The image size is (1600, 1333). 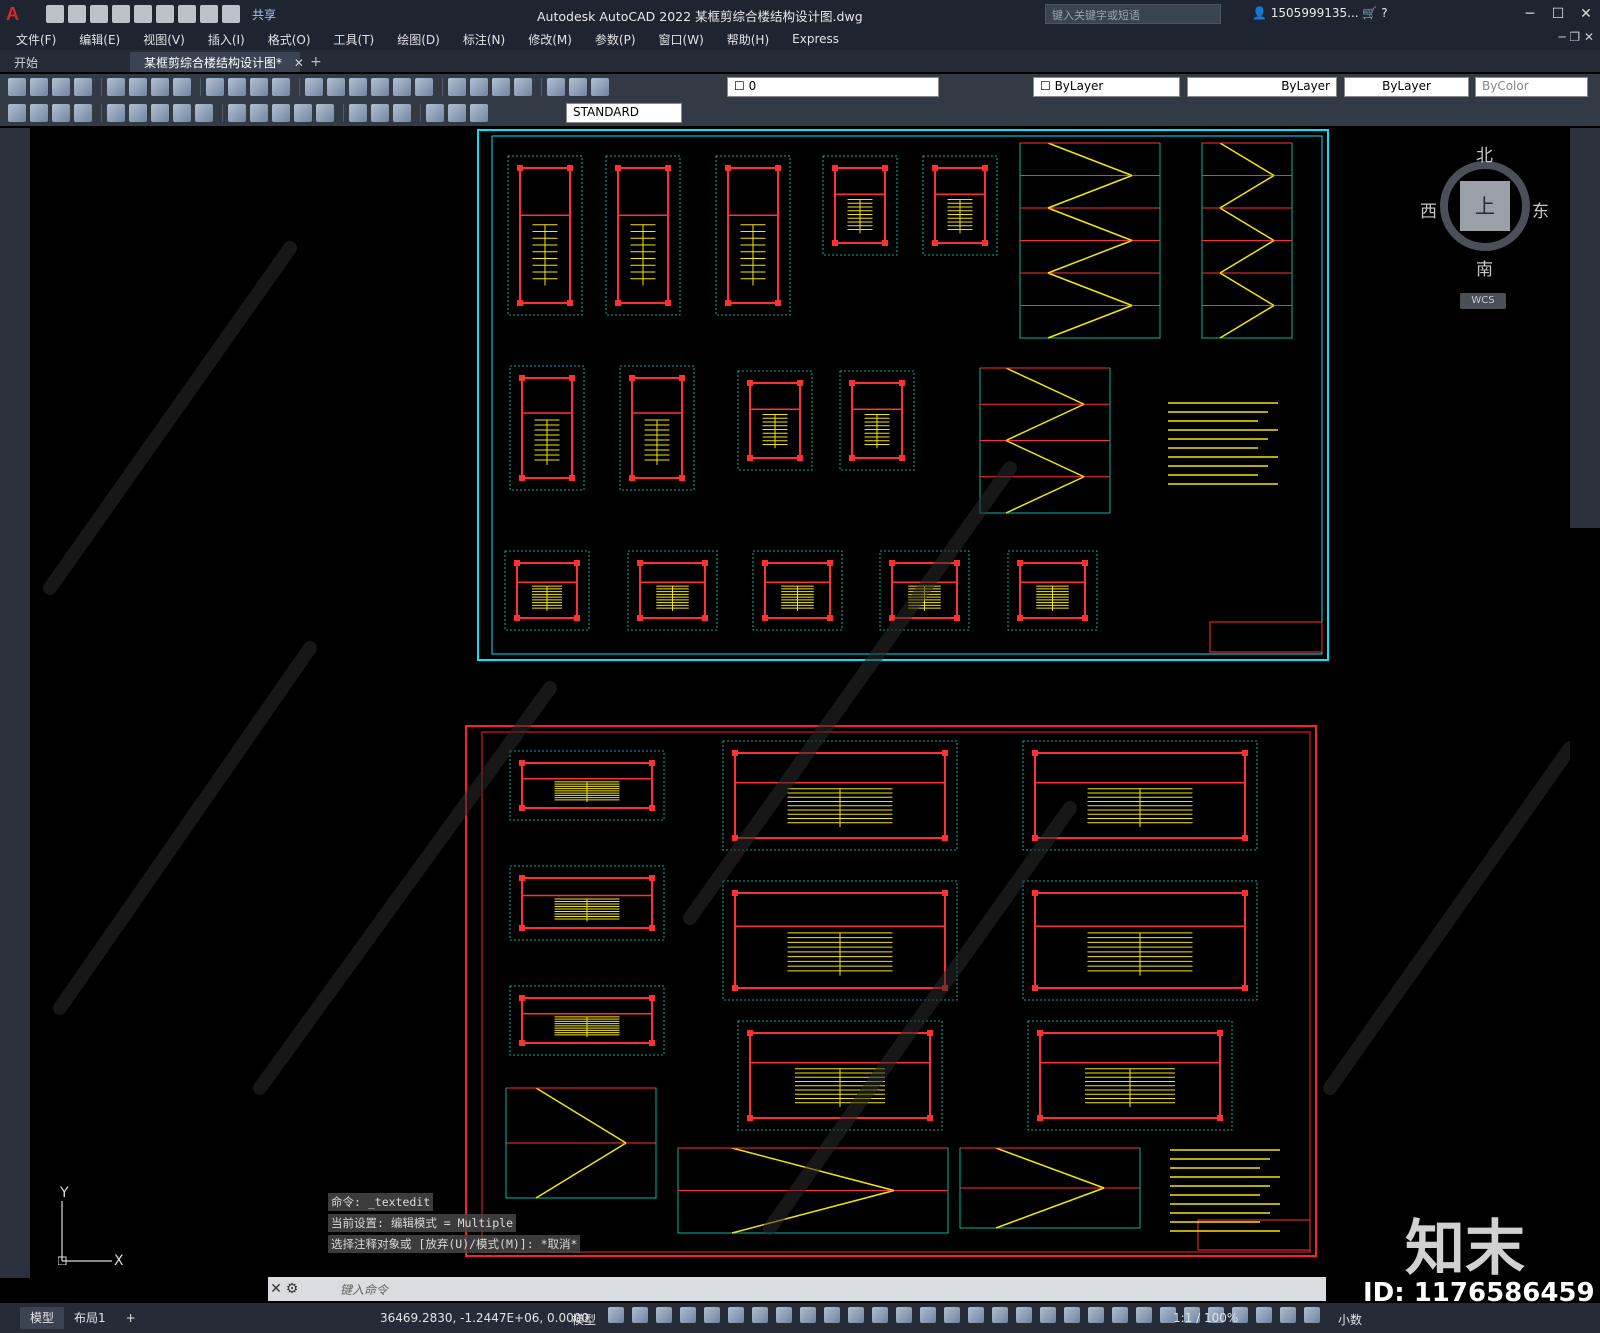 What do you see at coordinates (1531, 87) in the screenshot?
I see `plotstyle-dropdown: ByColor` at bounding box center [1531, 87].